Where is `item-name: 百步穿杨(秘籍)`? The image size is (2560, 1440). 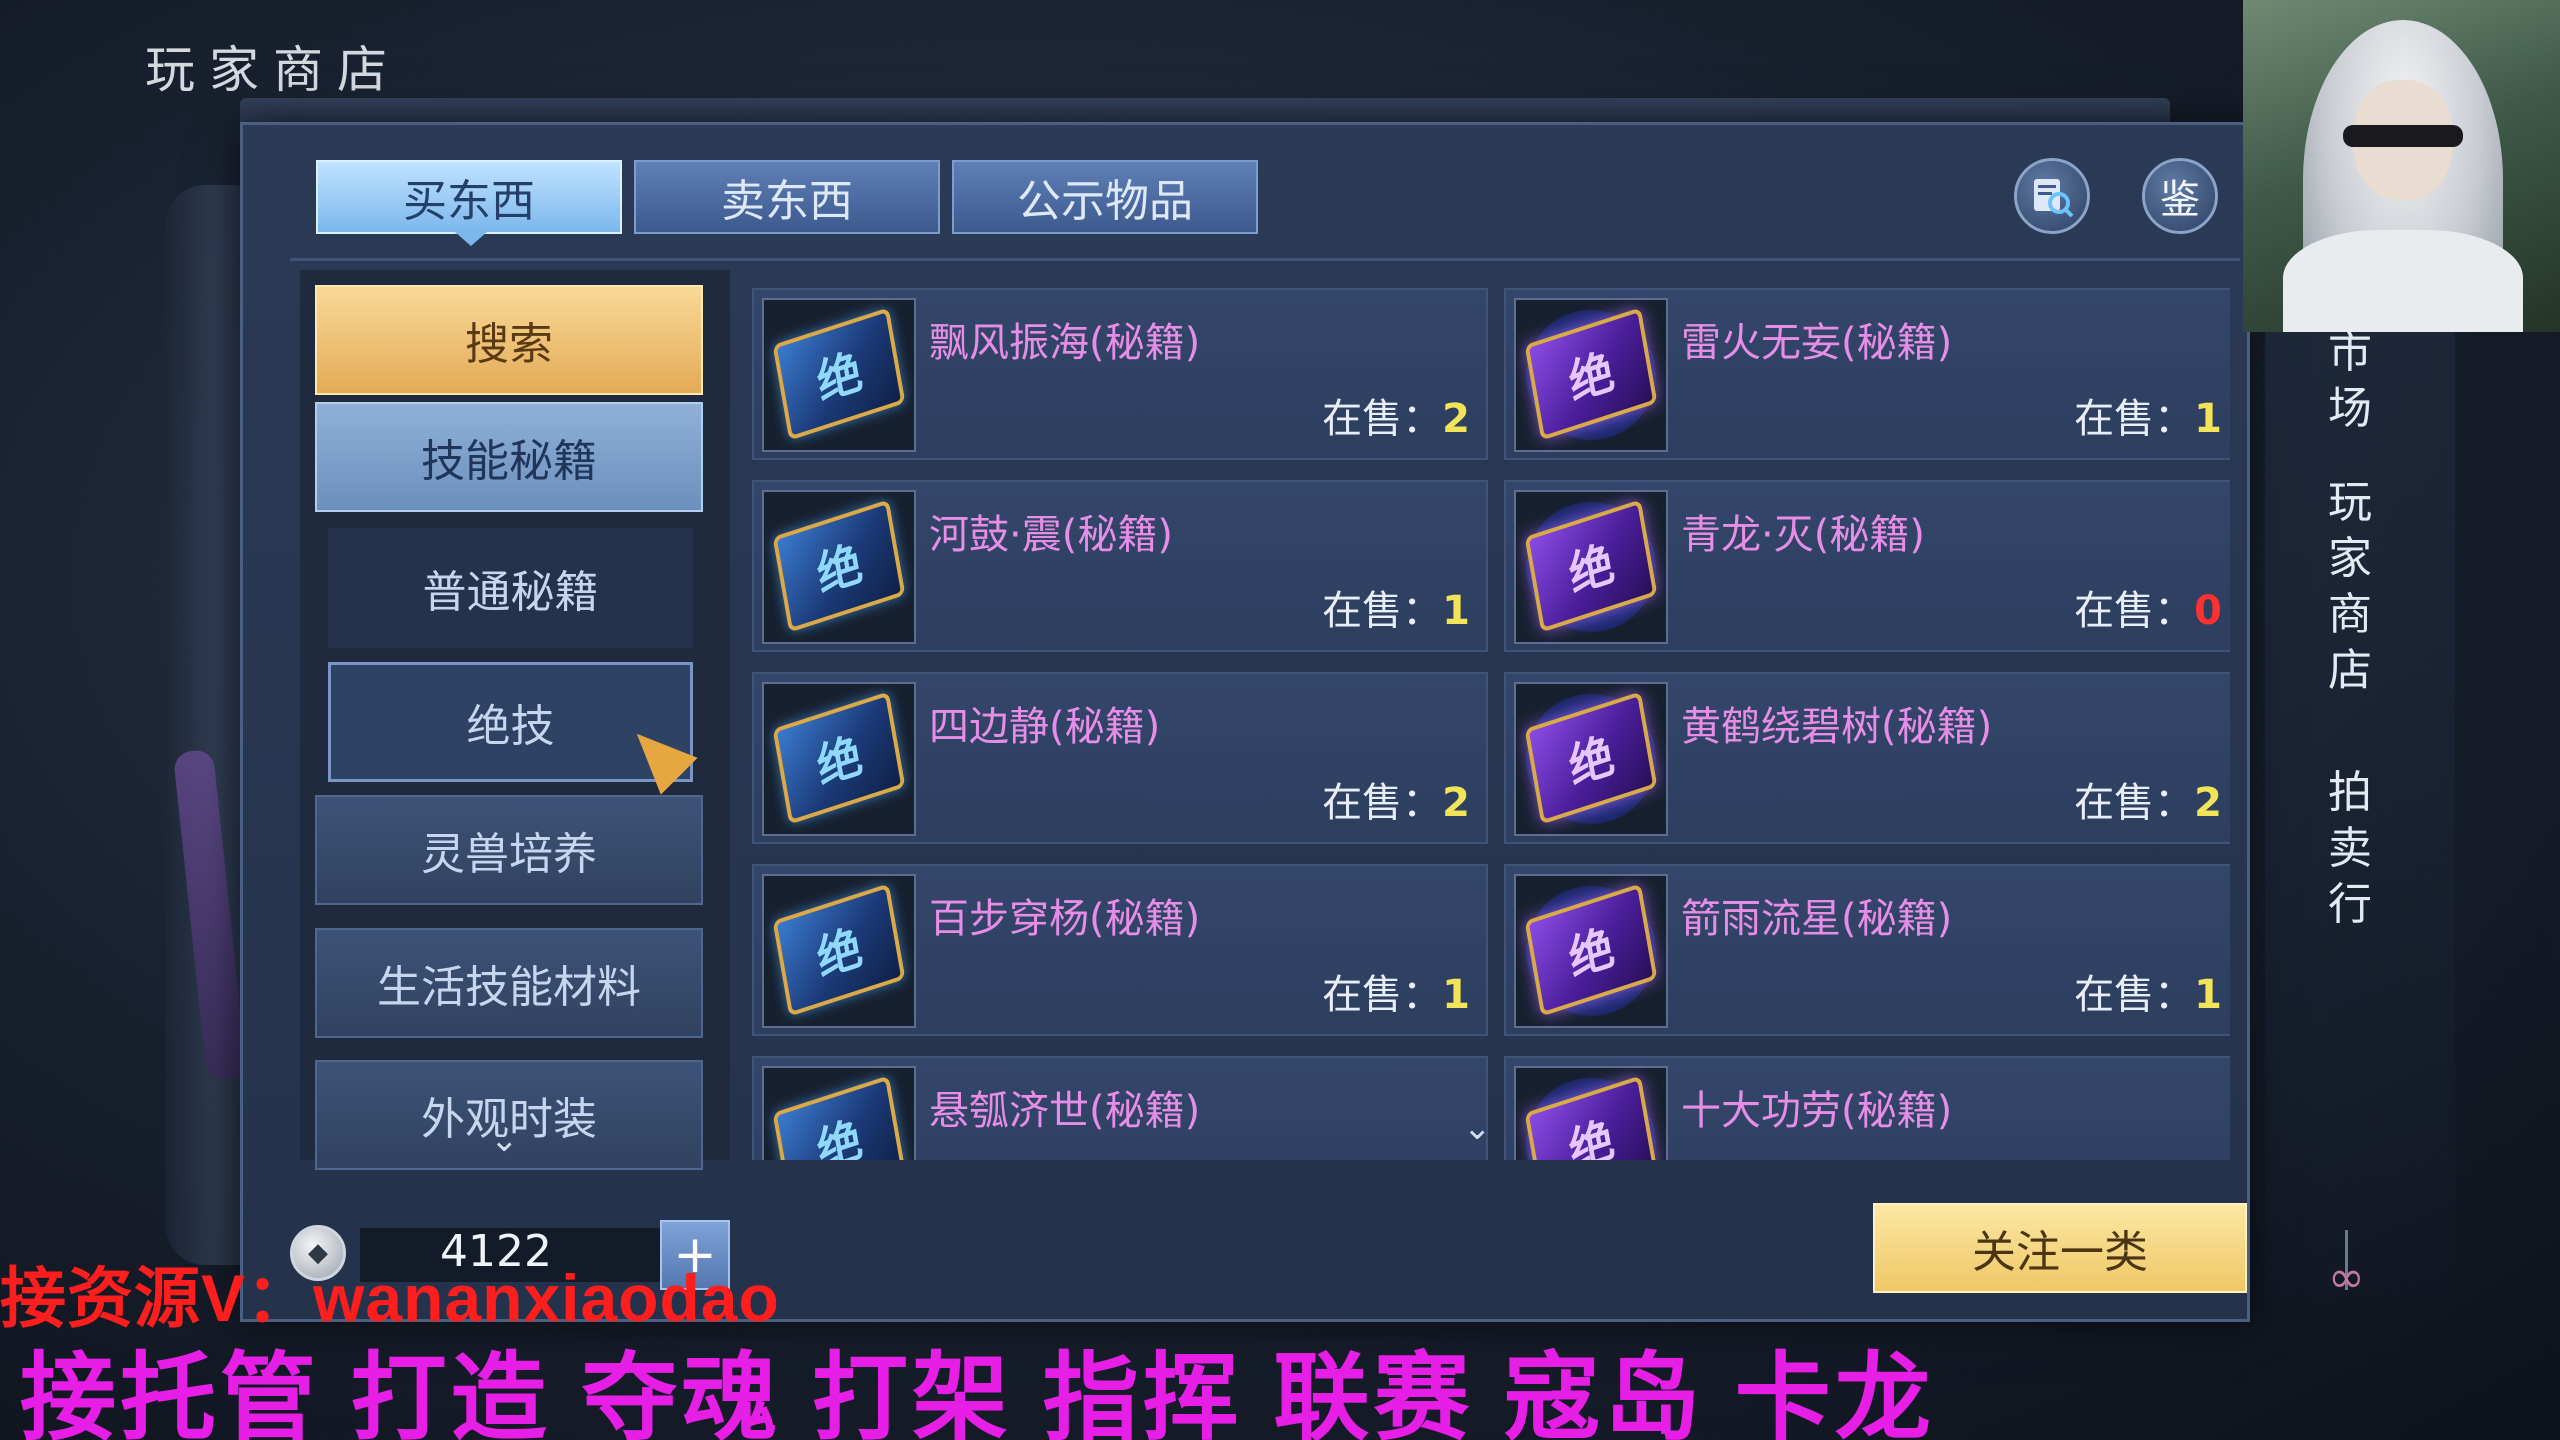 item-name: 百步穿杨(秘籍) is located at coordinates (1065, 919).